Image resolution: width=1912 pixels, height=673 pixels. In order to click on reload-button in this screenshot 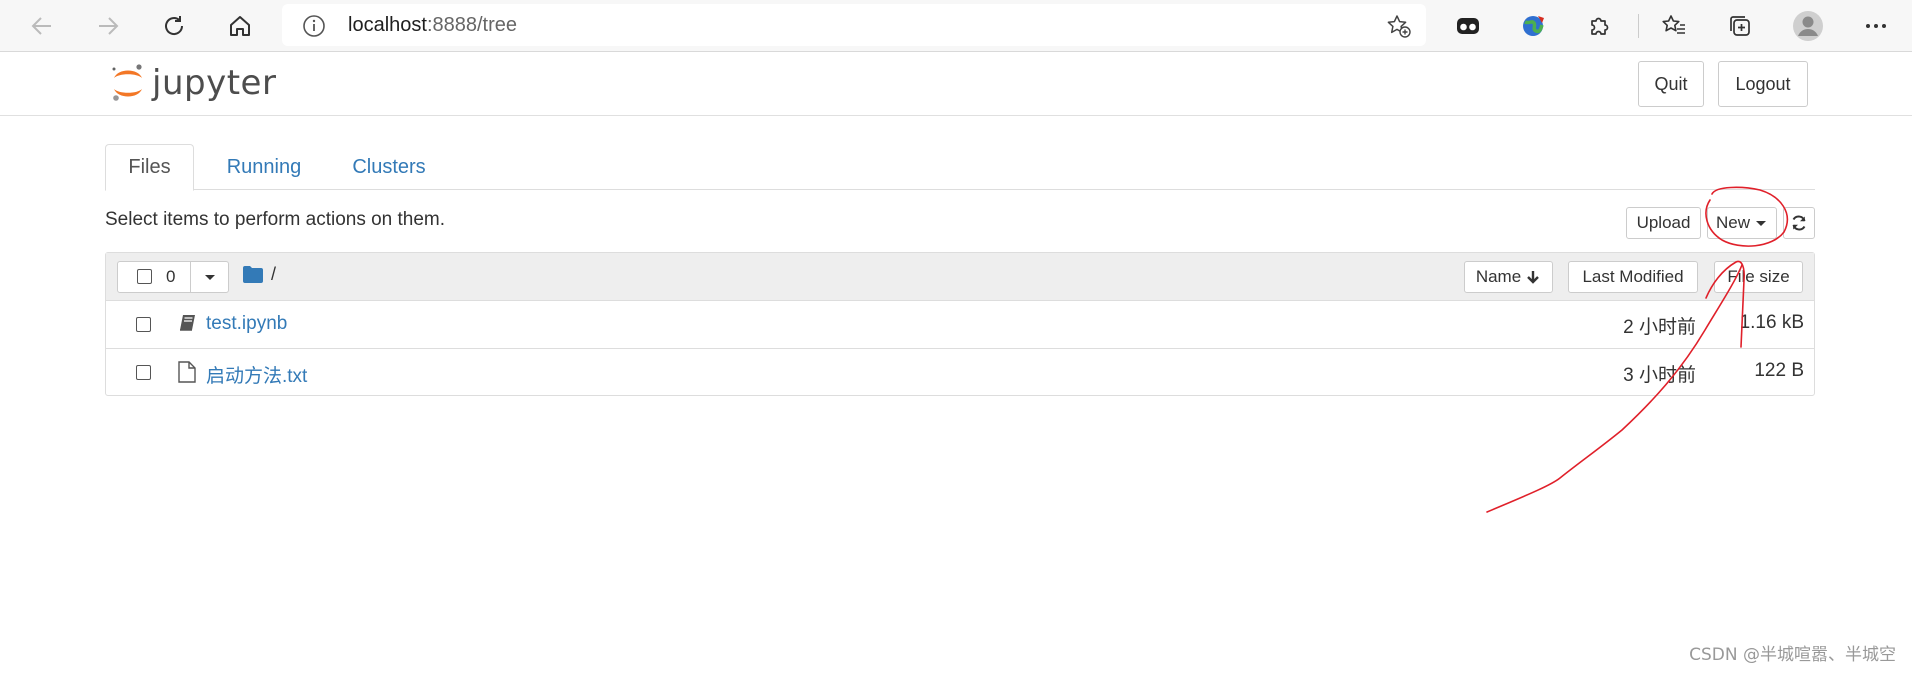, I will do `click(174, 26)`.